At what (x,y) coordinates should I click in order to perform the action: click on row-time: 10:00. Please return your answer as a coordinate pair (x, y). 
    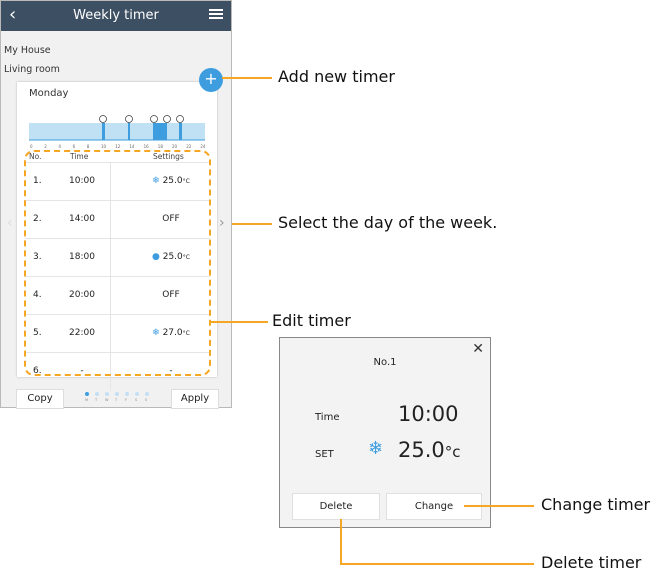
    Looking at the image, I should click on (82, 181).